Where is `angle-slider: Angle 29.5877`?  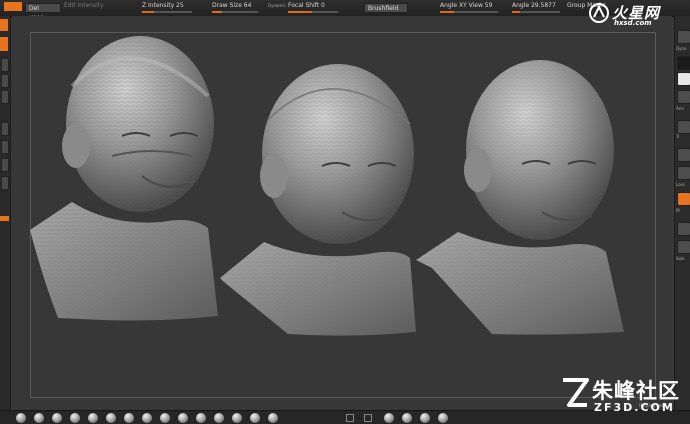
angle-slider: Angle 29.5877 is located at coordinates (536, 7).